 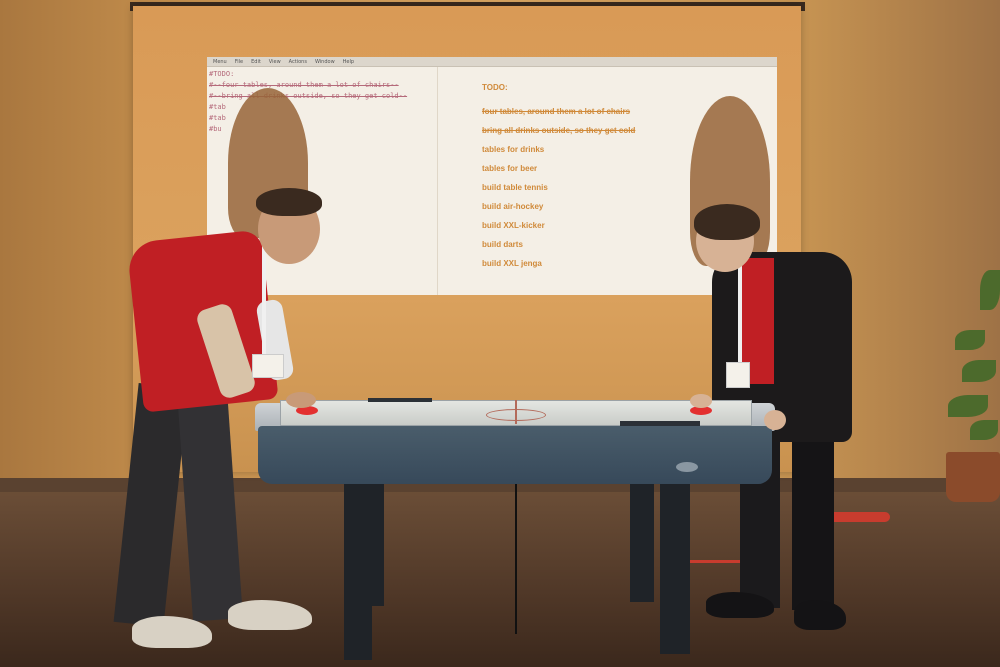 I want to click on plant-icon, so click(x=970, y=340).